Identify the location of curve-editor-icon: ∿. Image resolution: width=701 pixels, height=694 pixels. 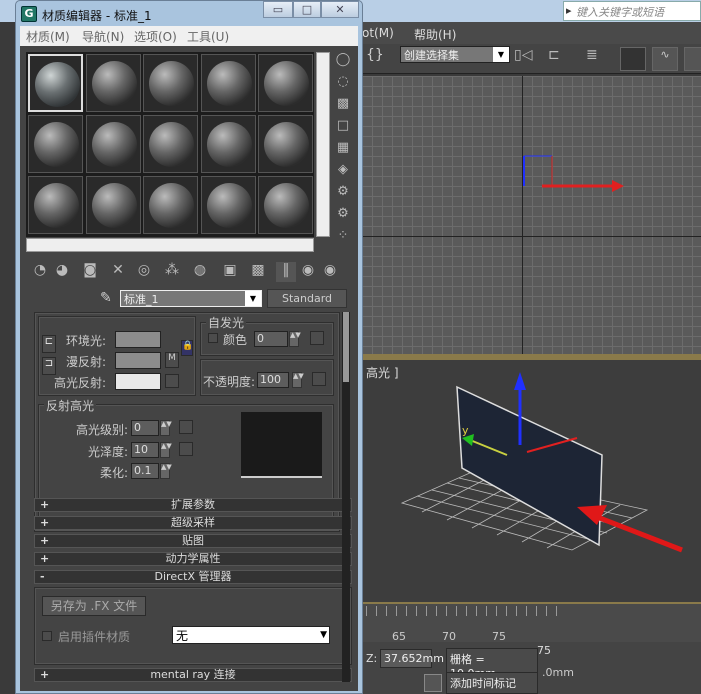
(665, 59).